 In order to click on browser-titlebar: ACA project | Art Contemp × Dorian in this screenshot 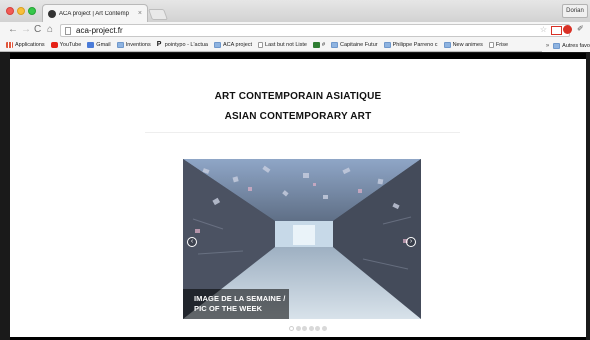, I will do `click(295, 11)`.